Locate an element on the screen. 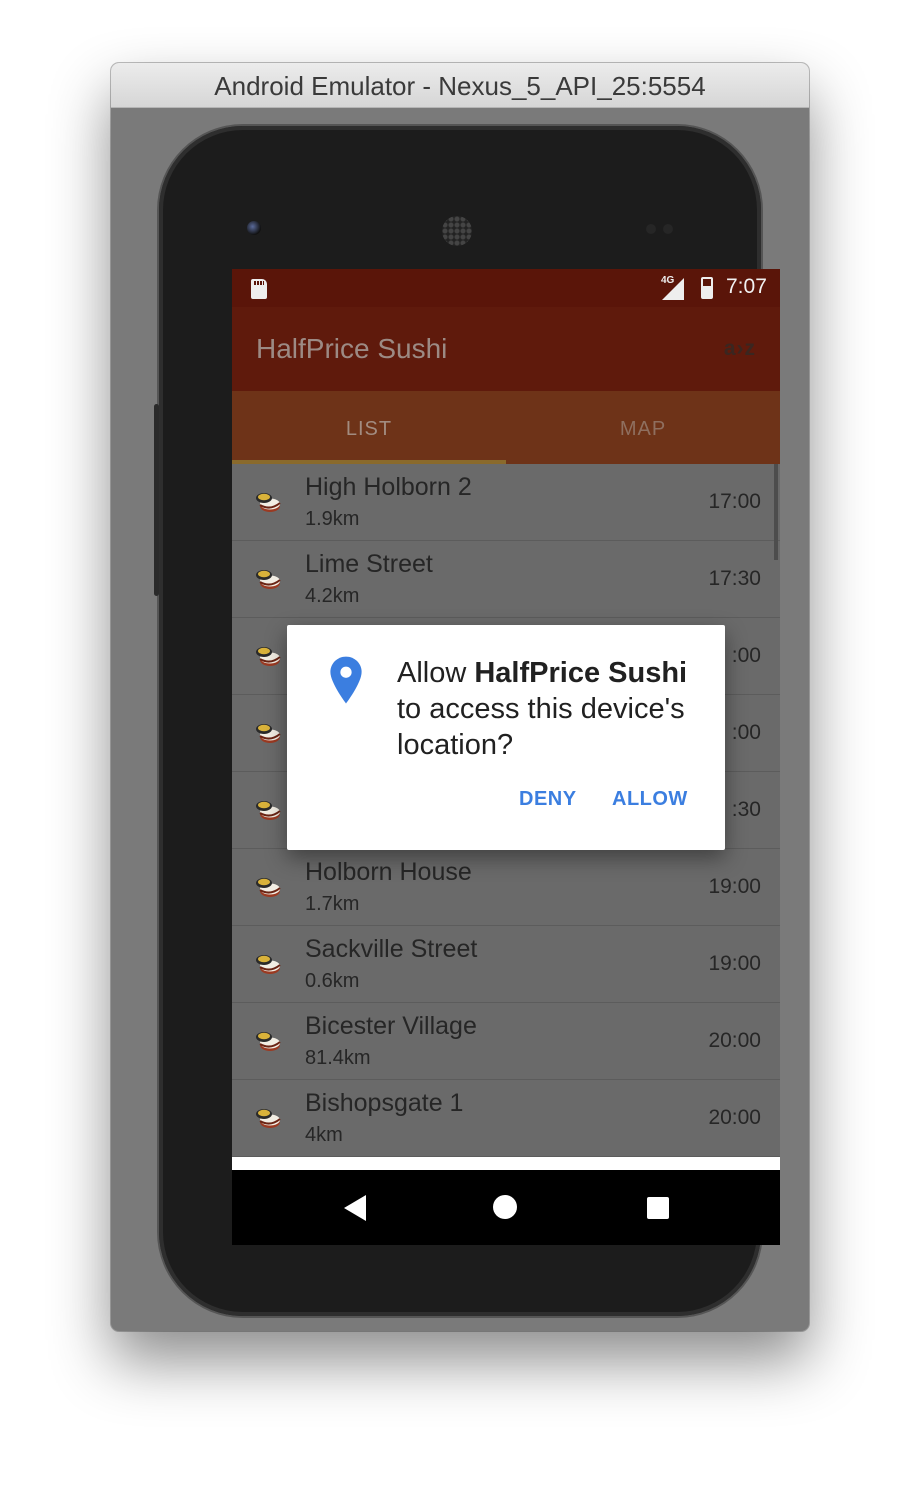  navigation-bar is located at coordinates (506, 1207).